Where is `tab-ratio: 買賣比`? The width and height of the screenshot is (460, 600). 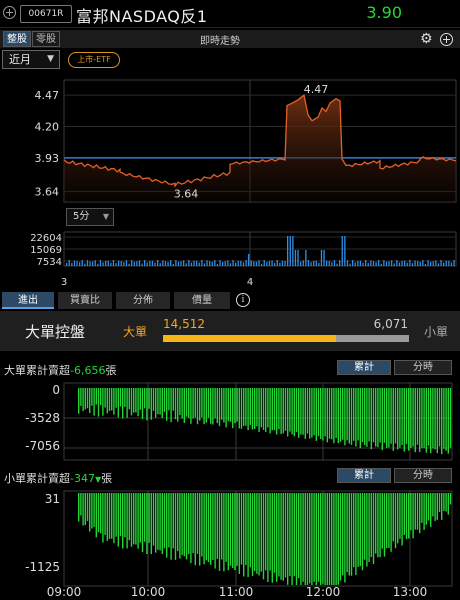 tab-ratio: 買賣比 is located at coordinates (85, 300).